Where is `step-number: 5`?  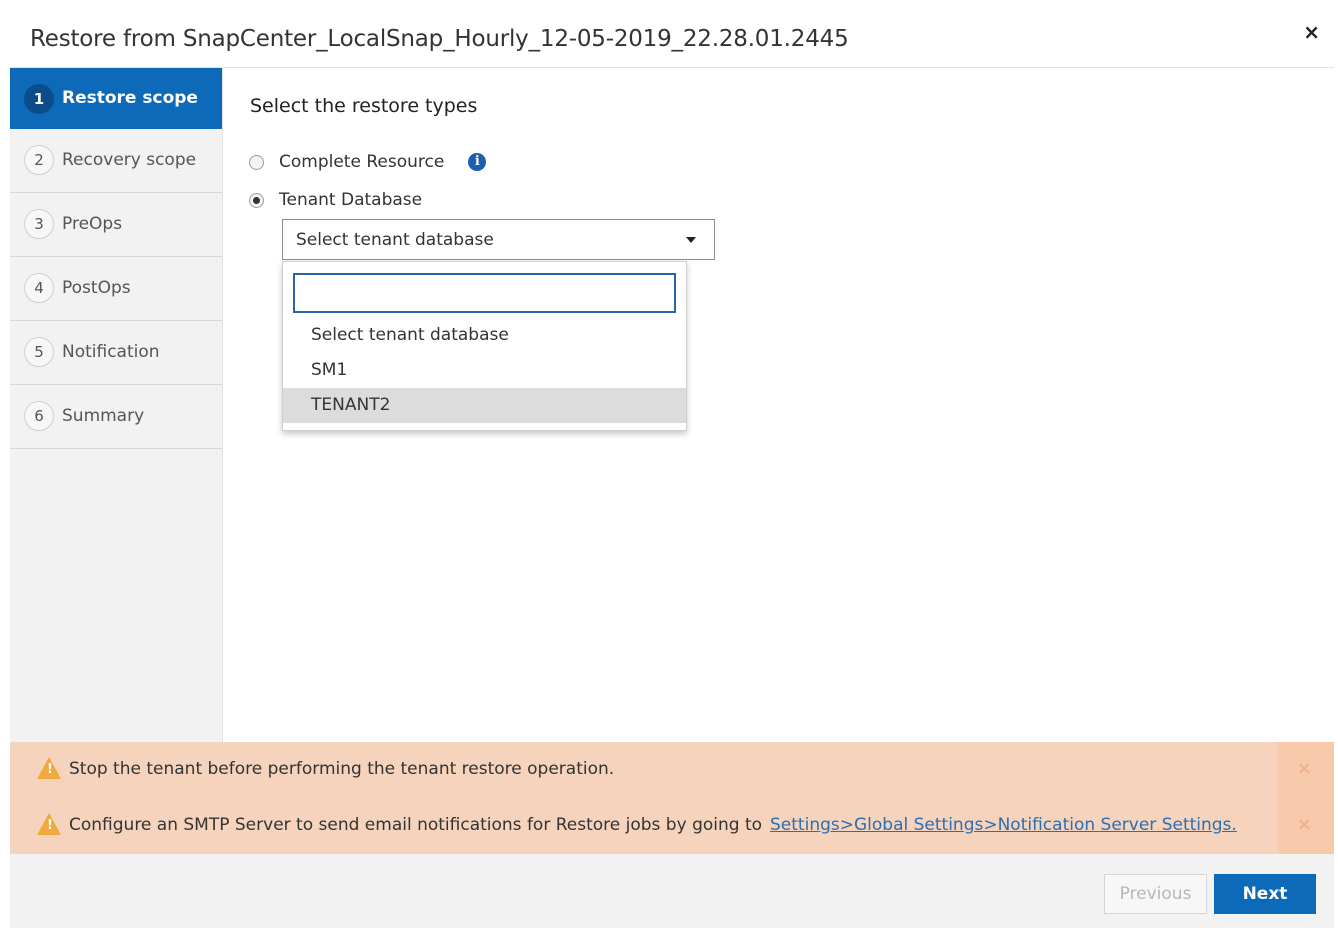
step-number: 5 is located at coordinates (39, 352).